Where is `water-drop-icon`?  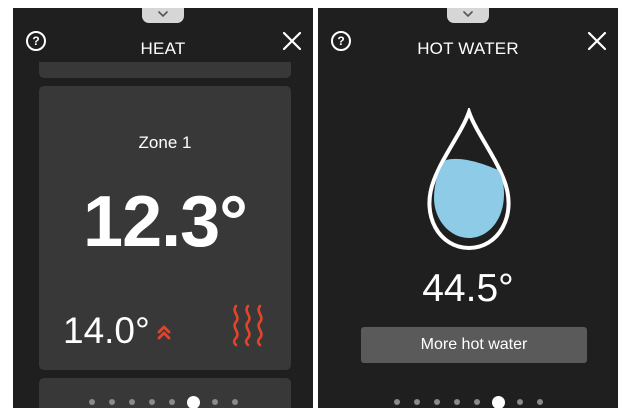
water-drop-icon is located at coordinates (469, 179).